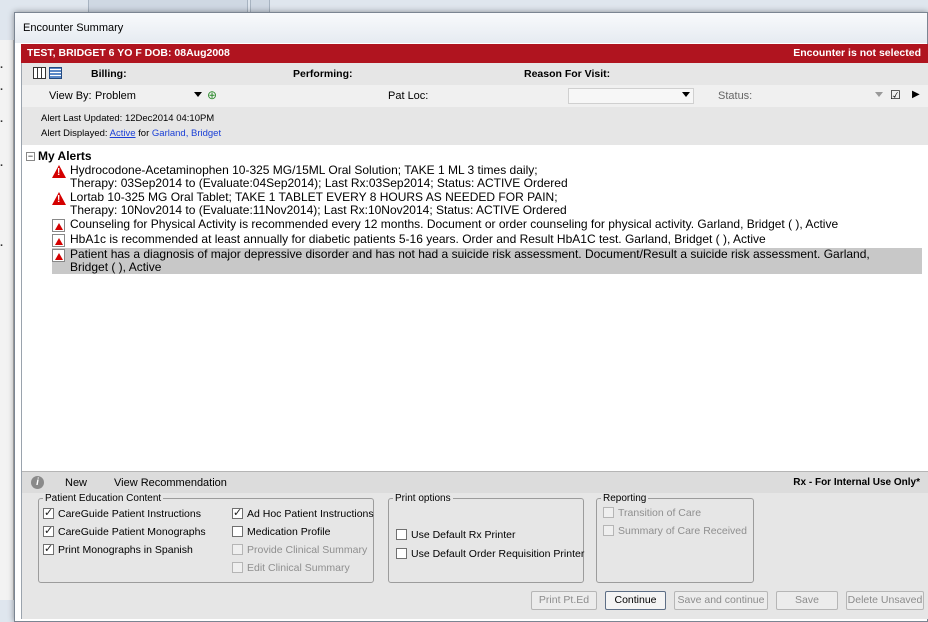 Image resolution: width=928 pixels, height=622 pixels. Describe the element at coordinates (132, 532) in the screenshot. I see `careguide-monographs-label: CareGuide Patient Monographs` at that location.